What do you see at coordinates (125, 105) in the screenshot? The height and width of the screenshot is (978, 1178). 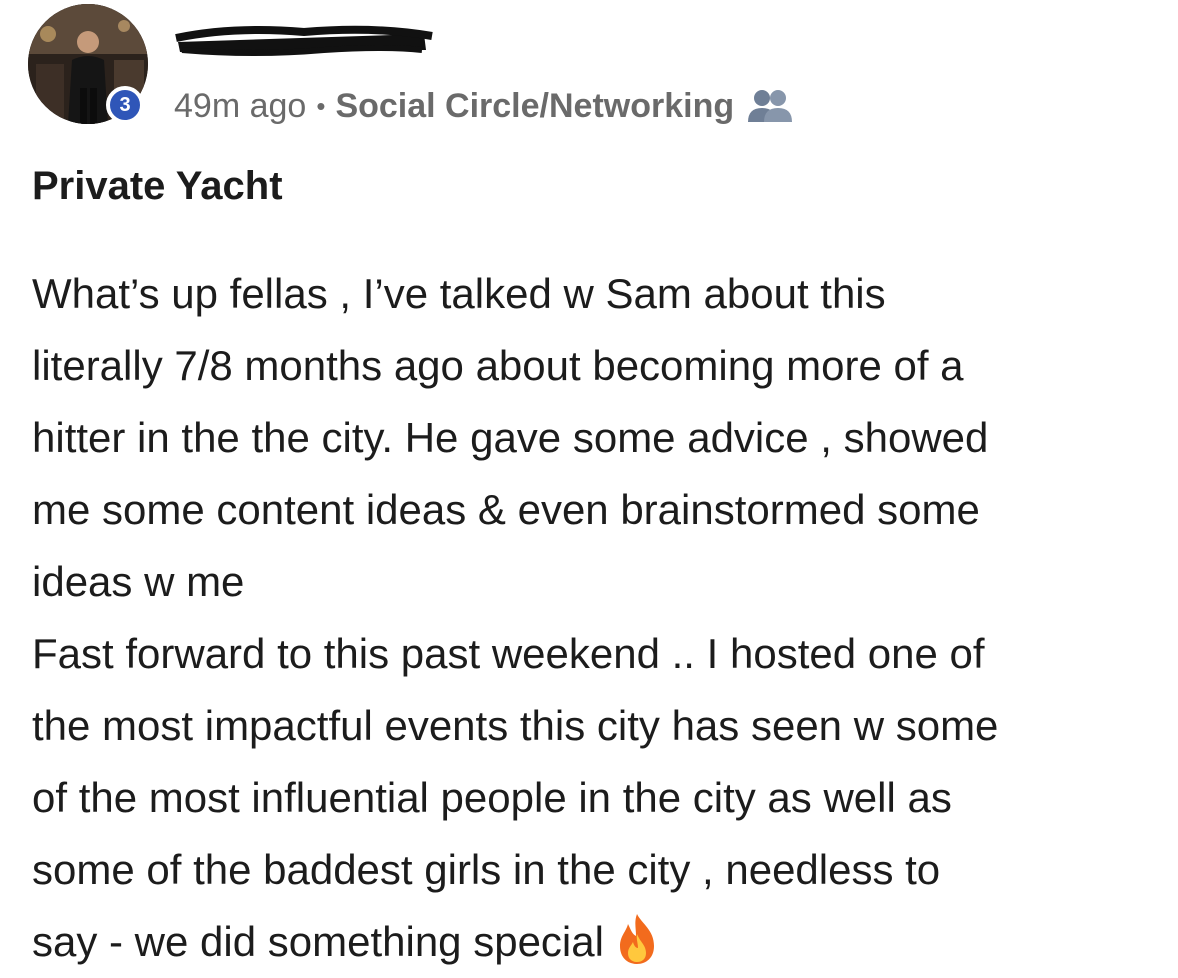 I see `rank-badge: 3` at bounding box center [125, 105].